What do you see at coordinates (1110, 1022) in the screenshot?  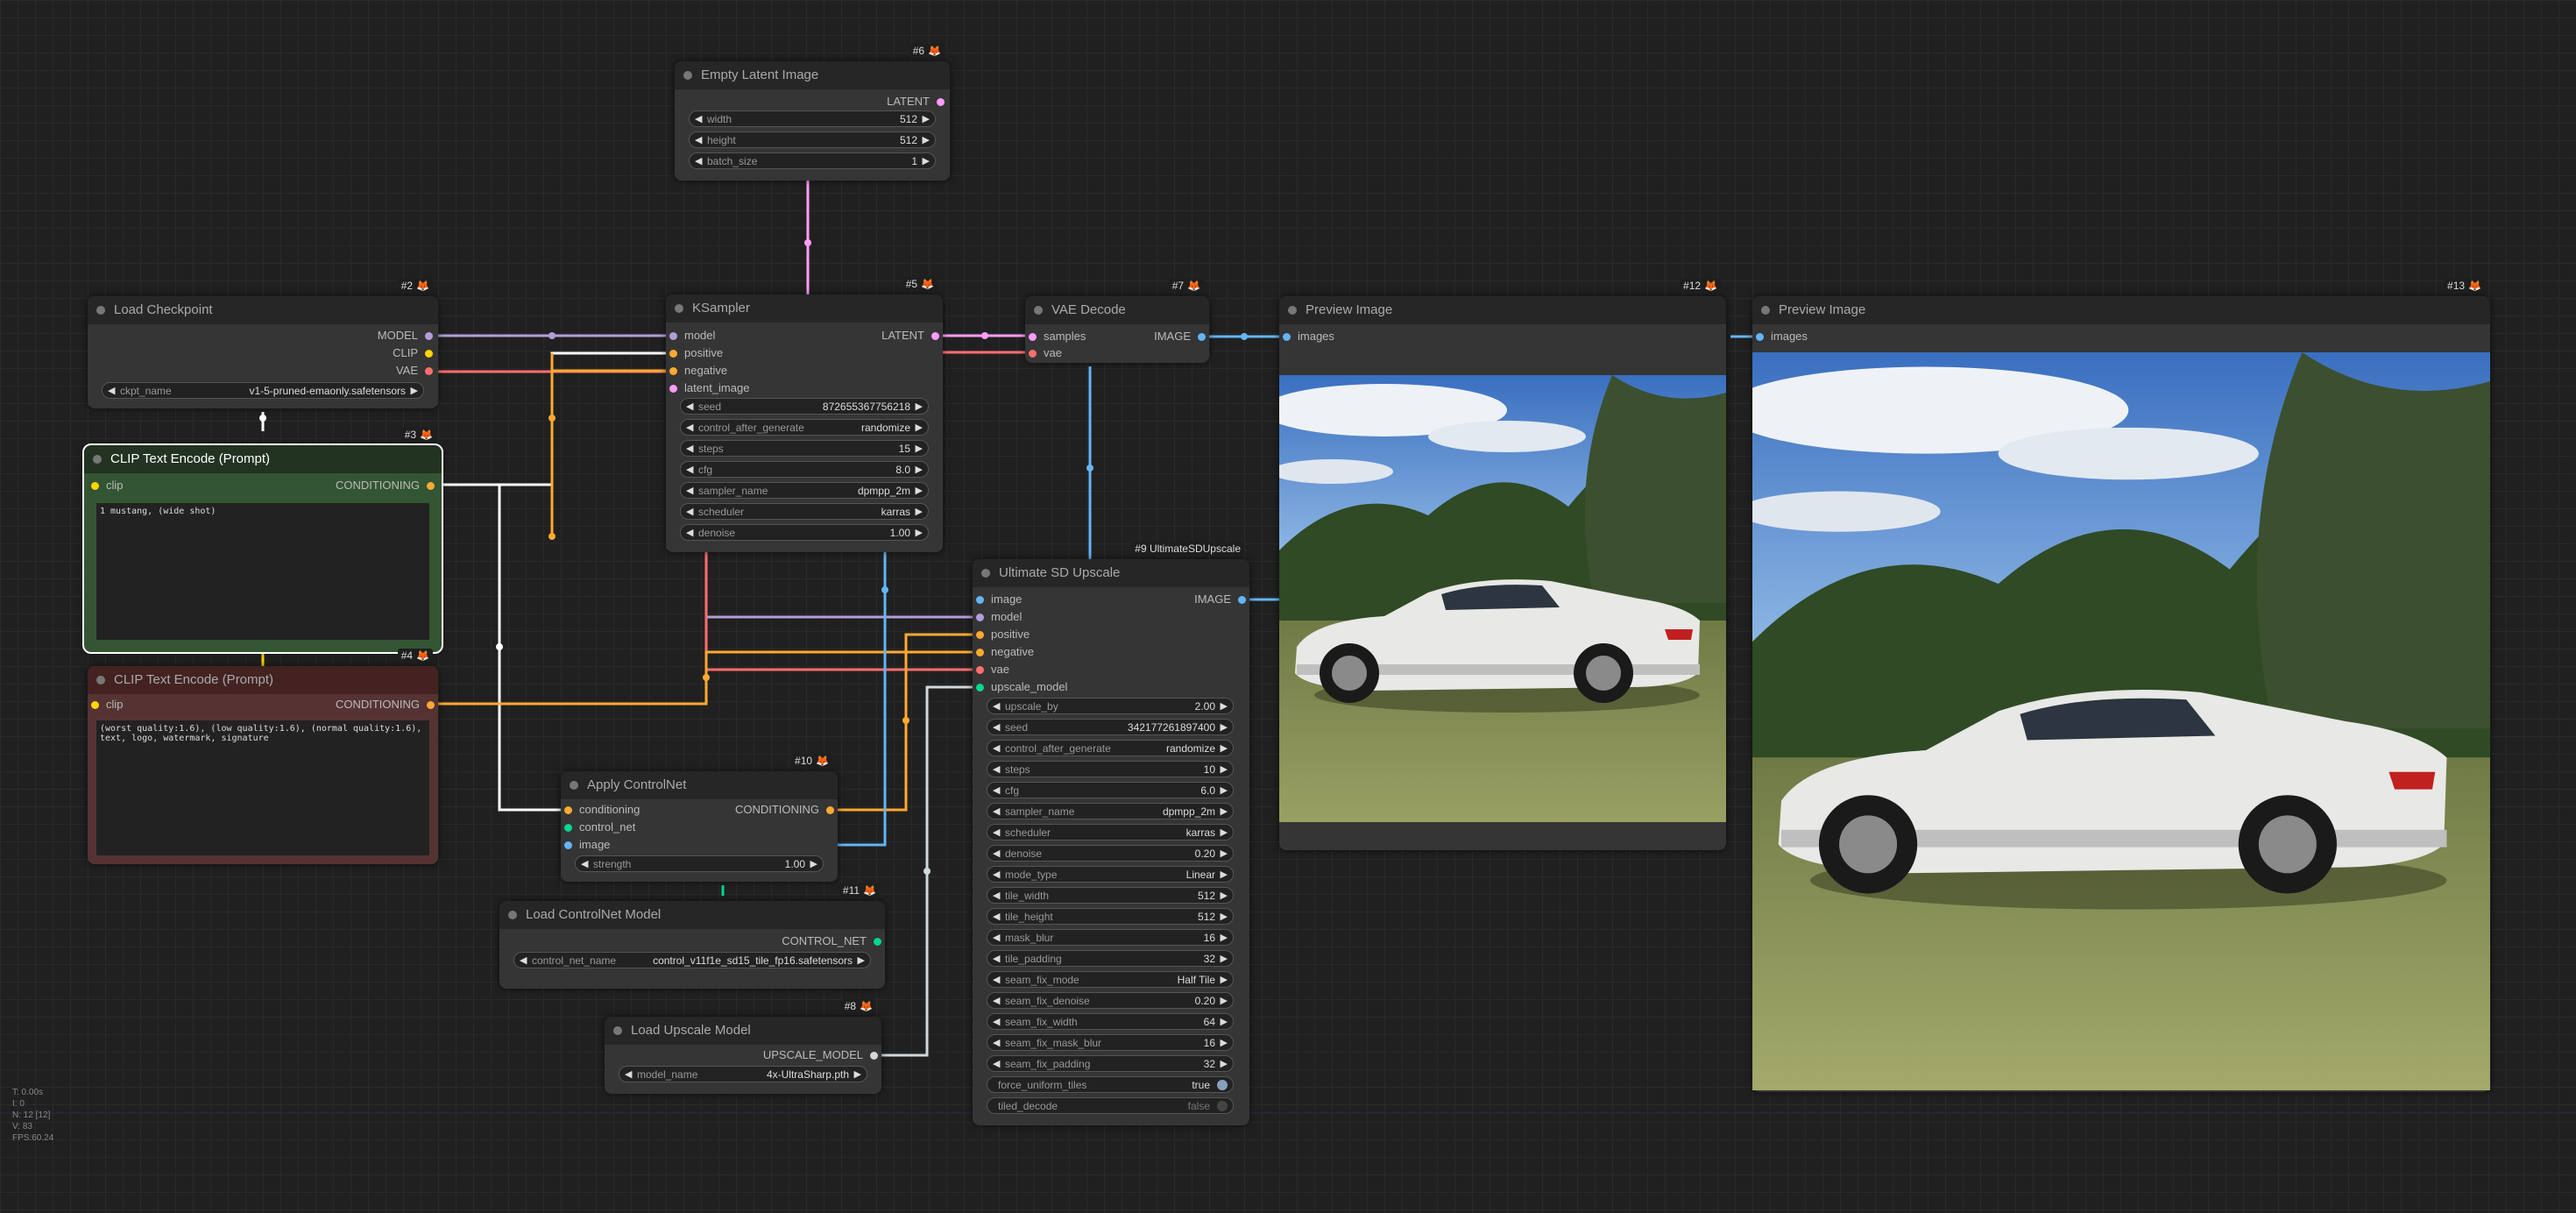 I see `widget-seam-fix-width: ◀ seam_fix_width 64 ▶` at bounding box center [1110, 1022].